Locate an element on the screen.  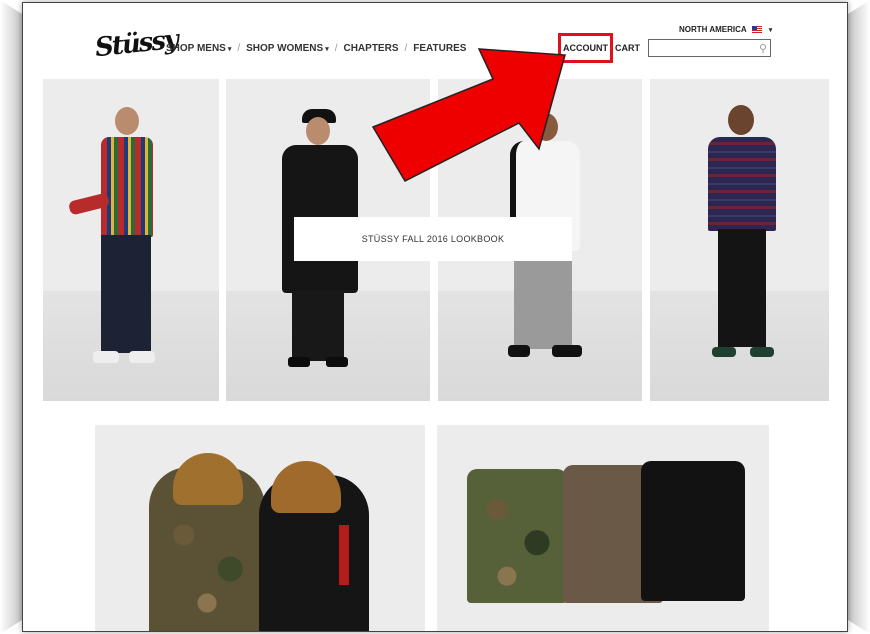
region-label: NORTH AMERICA is located at coordinates (713, 29).